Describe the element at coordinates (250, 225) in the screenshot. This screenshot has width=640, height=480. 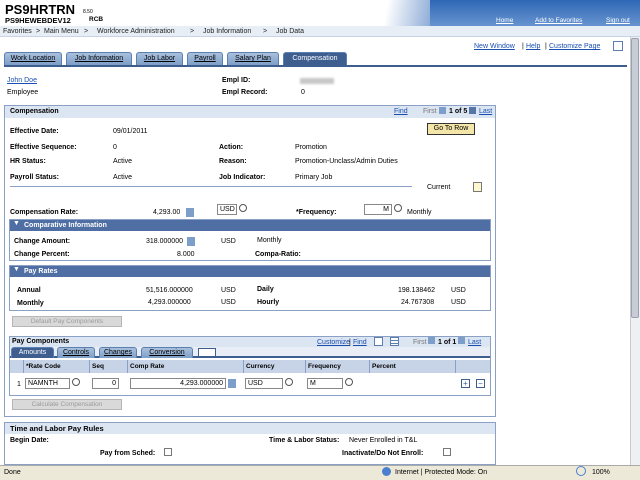
I see `comparative-header: Comparative Information` at that location.